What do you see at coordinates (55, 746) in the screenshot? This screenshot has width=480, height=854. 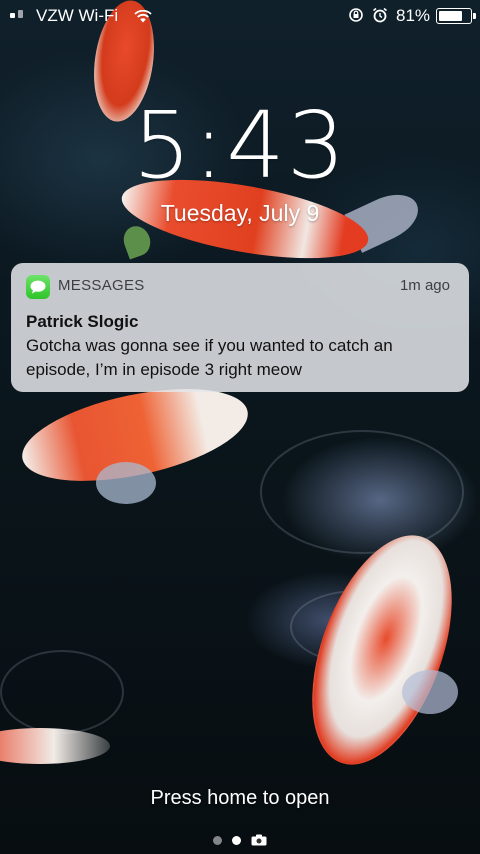 I see `koi-fish` at bounding box center [55, 746].